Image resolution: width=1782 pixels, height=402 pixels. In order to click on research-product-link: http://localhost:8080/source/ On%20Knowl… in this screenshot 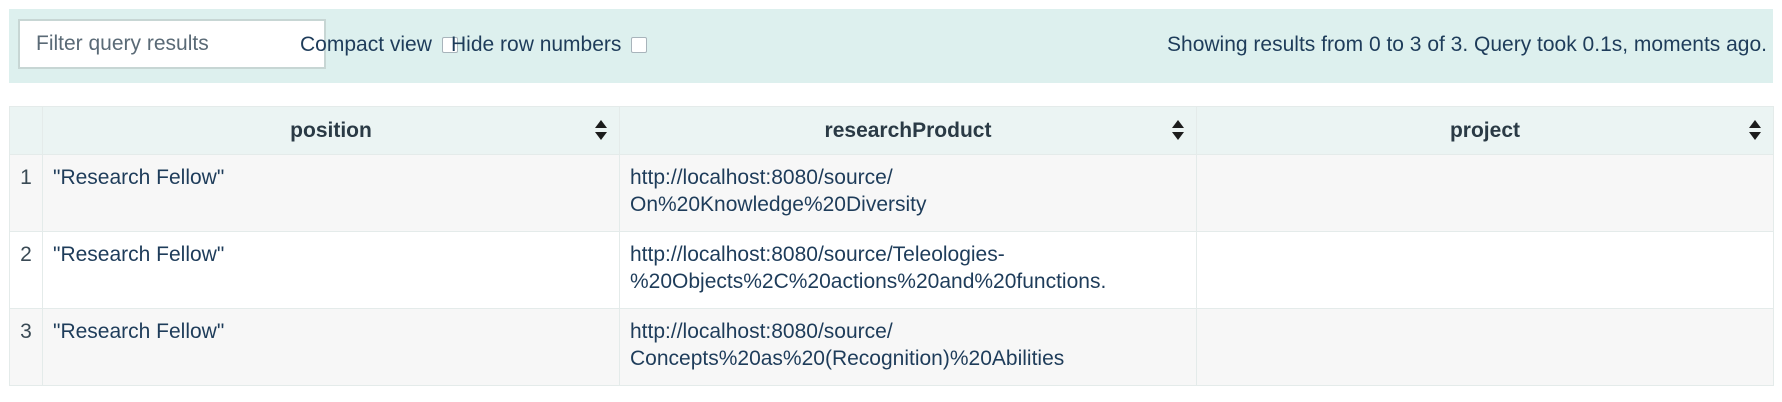, I will do `click(908, 191)`.